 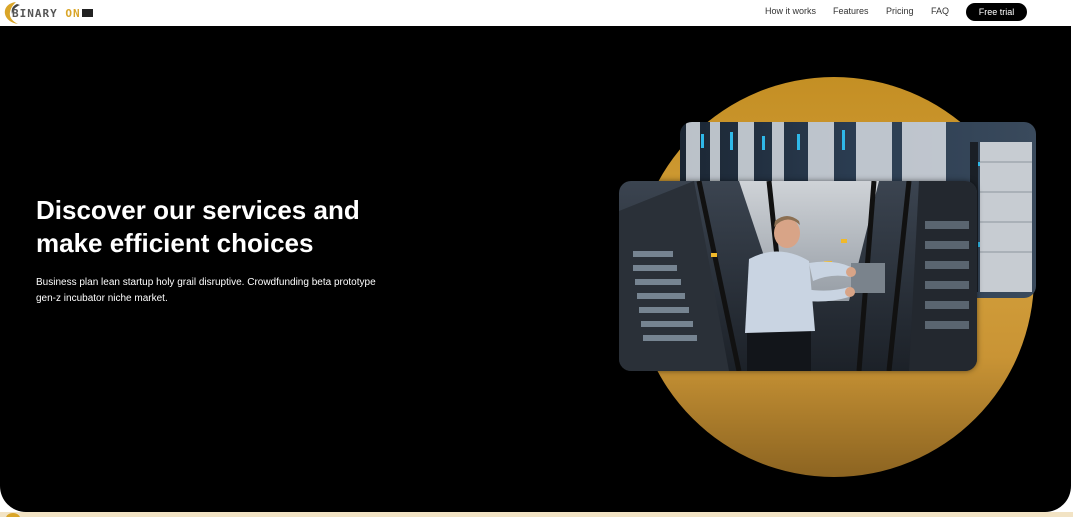 What do you see at coordinates (175, 243) in the screenshot?
I see `hero-title-line-2: make efficient choices` at bounding box center [175, 243].